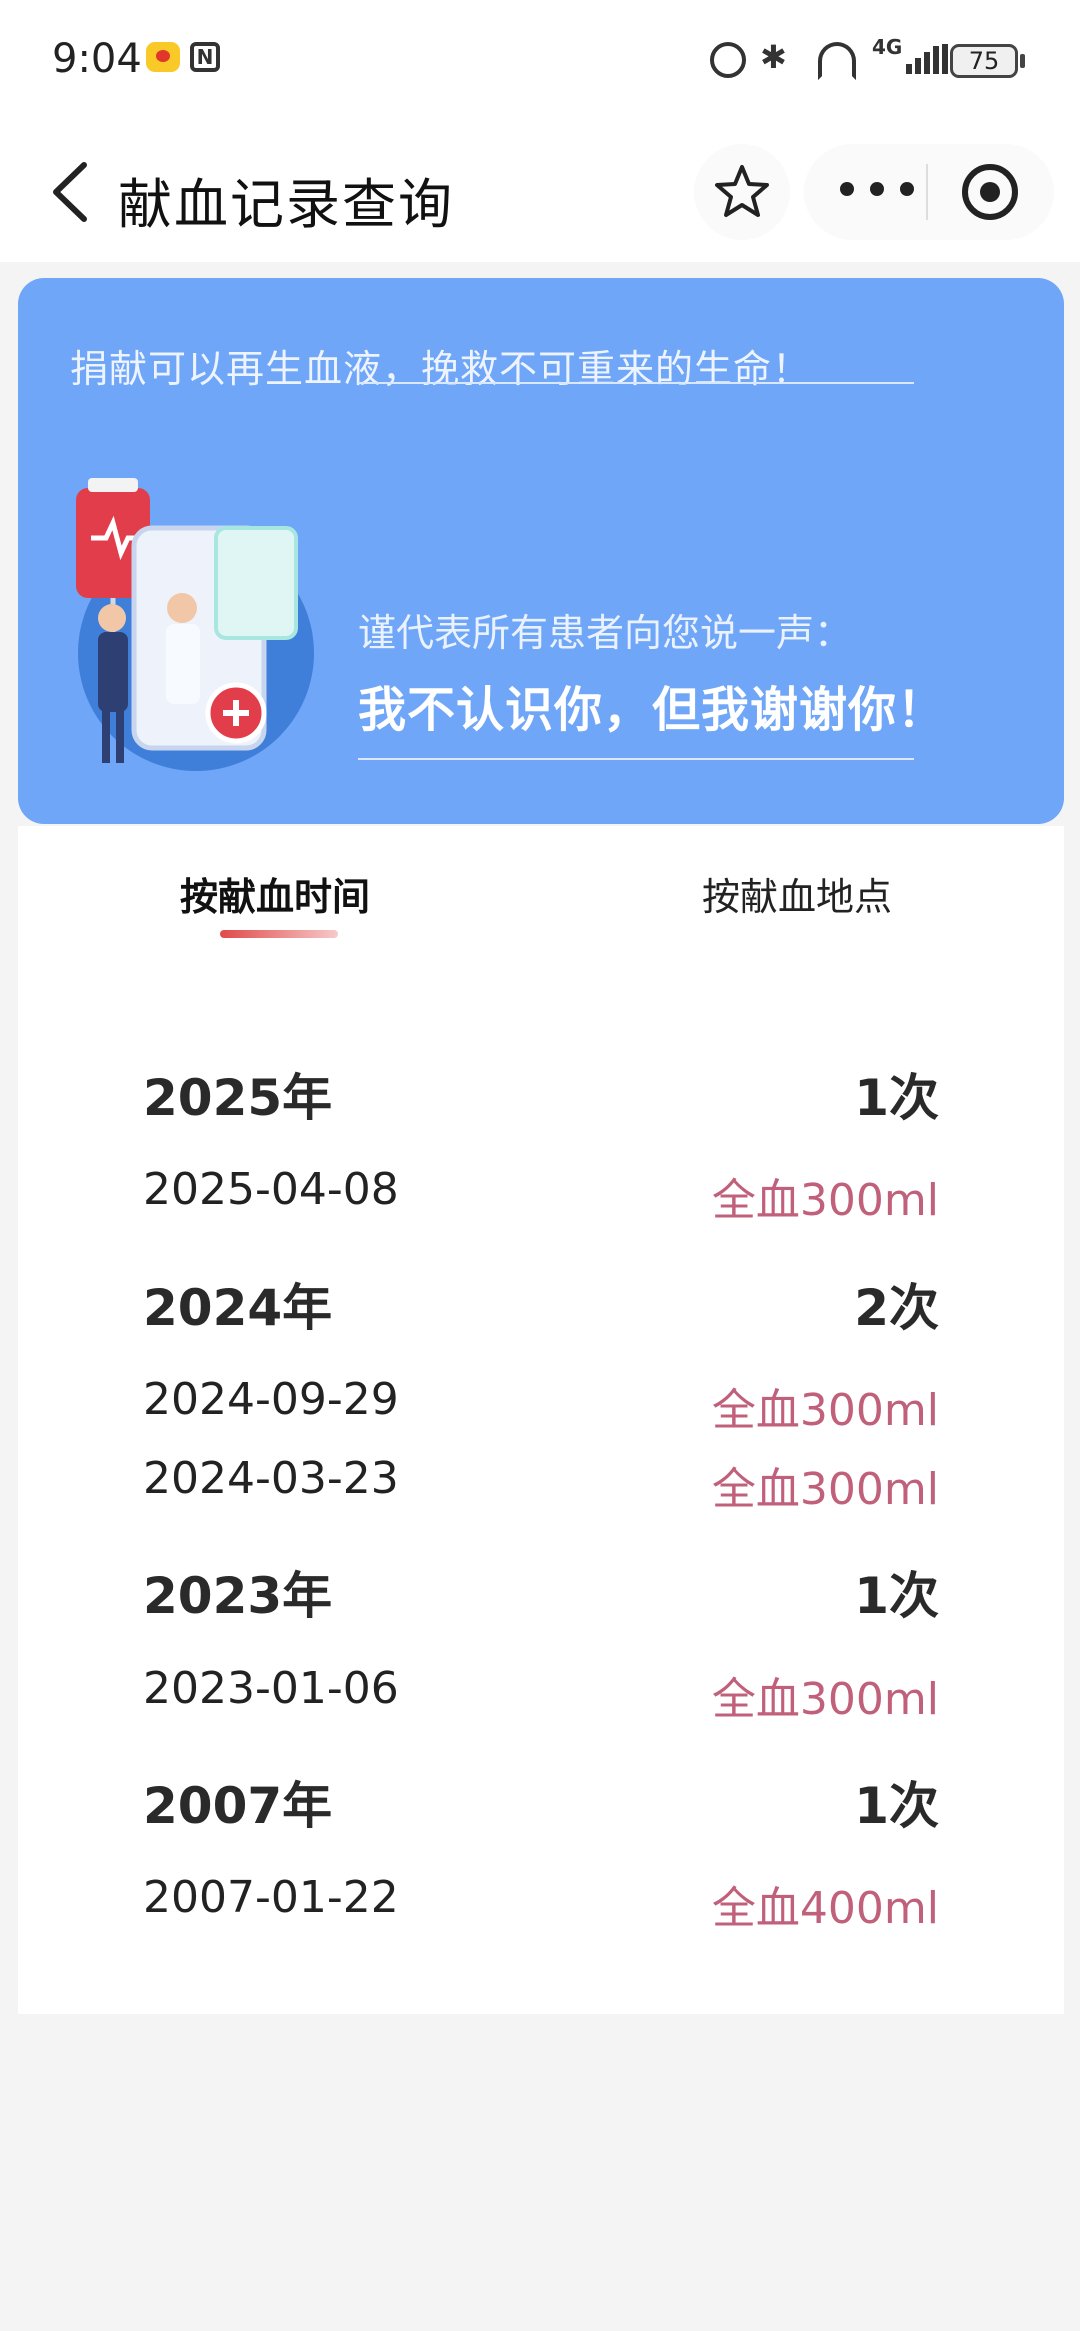 This screenshot has width=1080, height=2331. I want to click on year-count: 2次, so click(896, 1308).